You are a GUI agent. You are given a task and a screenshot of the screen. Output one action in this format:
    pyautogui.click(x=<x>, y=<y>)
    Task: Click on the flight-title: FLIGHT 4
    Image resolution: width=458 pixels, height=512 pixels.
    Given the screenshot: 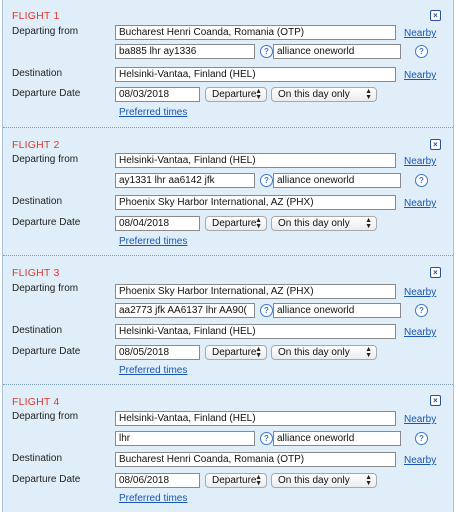 What is the action you would take?
    pyautogui.click(x=36, y=402)
    